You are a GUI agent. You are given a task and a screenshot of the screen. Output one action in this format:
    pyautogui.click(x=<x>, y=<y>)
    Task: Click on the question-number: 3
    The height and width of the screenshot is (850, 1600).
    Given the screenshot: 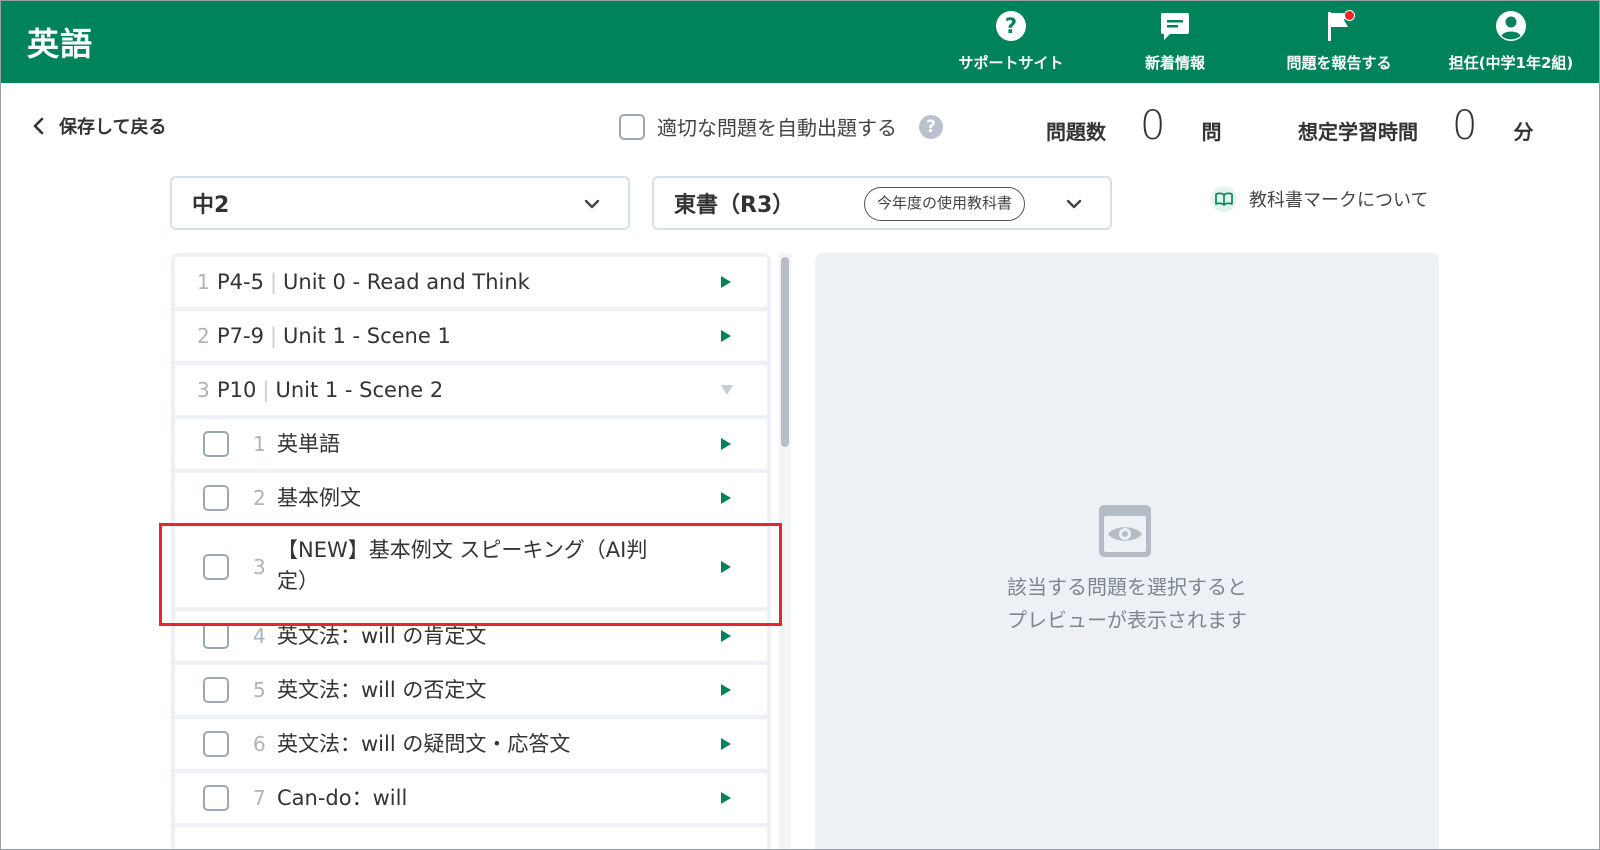 What is the action you would take?
    pyautogui.click(x=259, y=567)
    